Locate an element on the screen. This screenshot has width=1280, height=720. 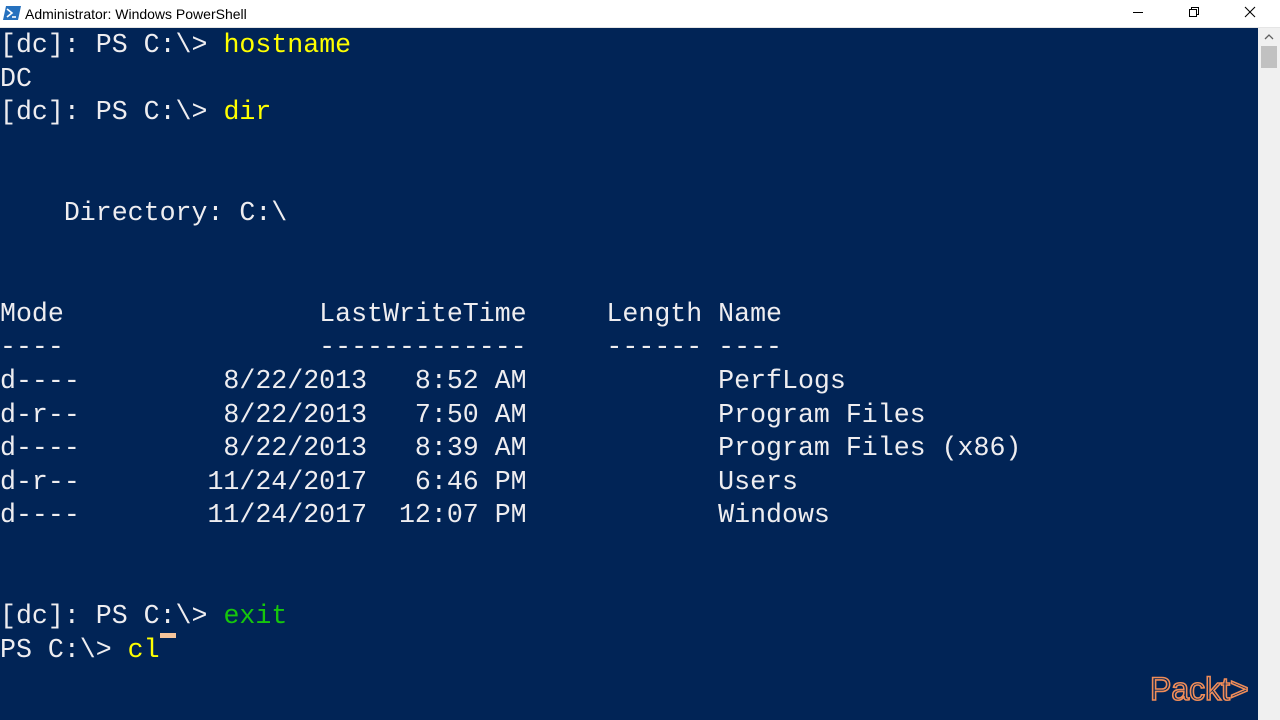
console-line: [dc]: PS C:\> dir is located at coordinates (135, 112).